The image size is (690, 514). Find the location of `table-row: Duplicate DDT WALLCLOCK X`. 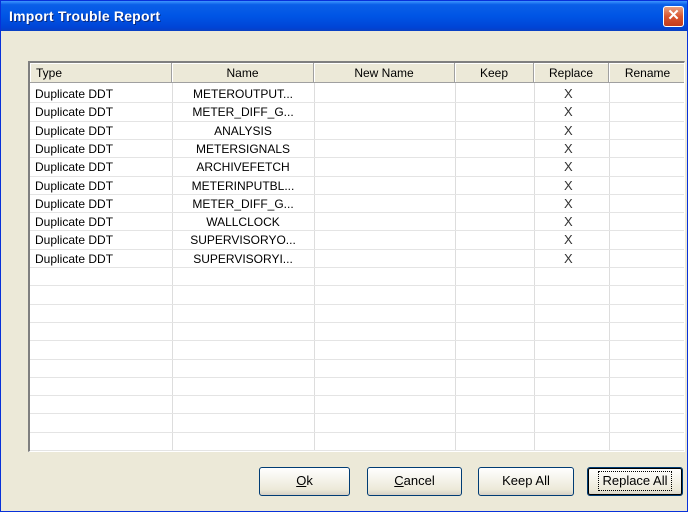

table-row: Duplicate DDT WALLCLOCK X is located at coordinates (357, 222).